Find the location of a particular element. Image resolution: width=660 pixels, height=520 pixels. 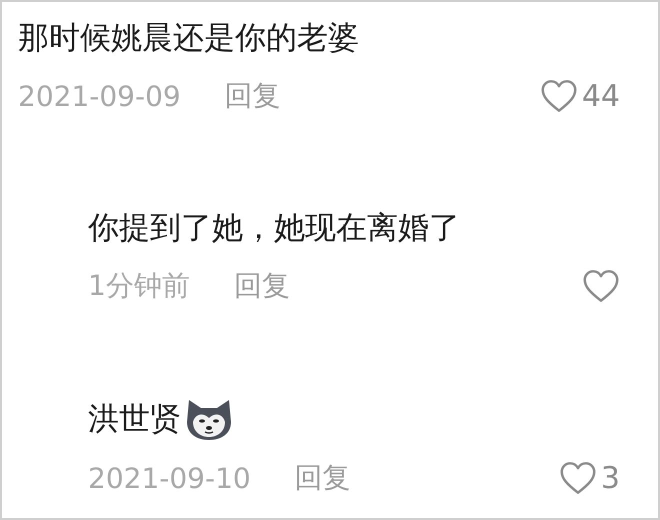

comment-date: 2021-09-09 is located at coordinates (99, 96).